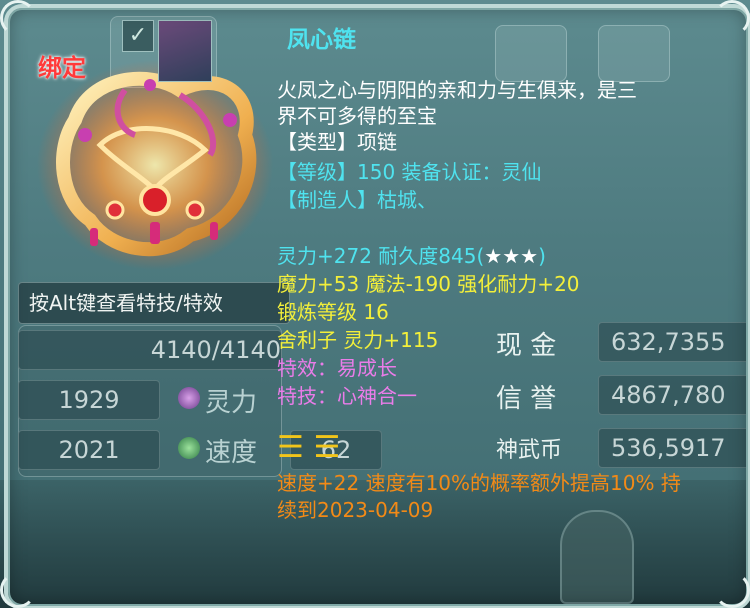  What do you see at coordinates (511, 256) in the screenshot?
I see `star-rating: ★★★` at bounding box center [511, 256].